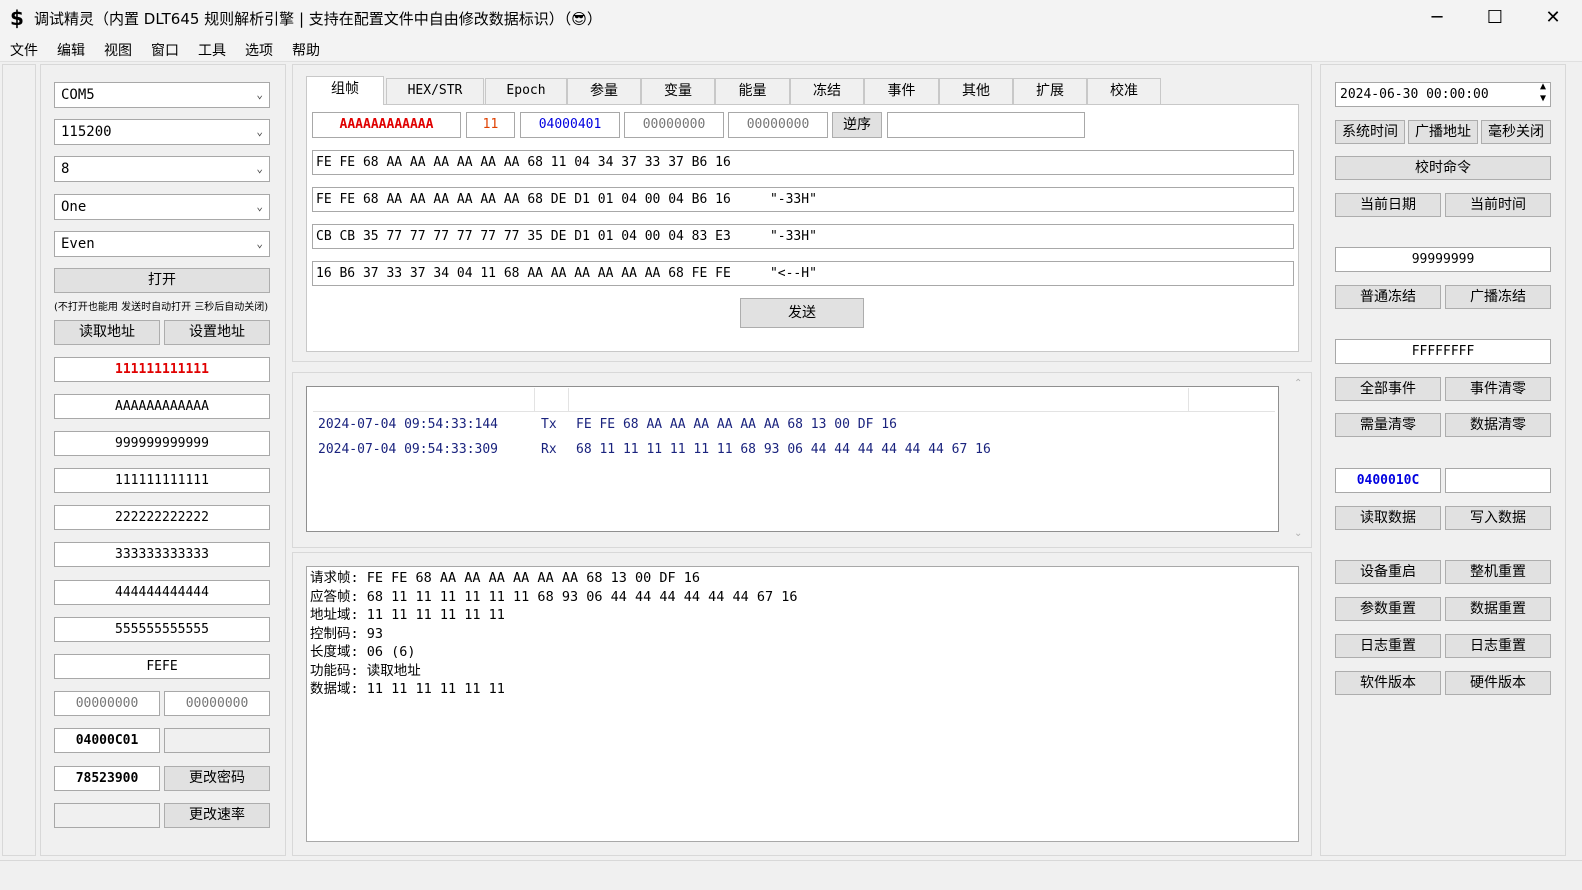  What do you see at coordinates (162, 280) in the screenshot?
I see `open-port-button: 打开` at bounding box center [162, 280].